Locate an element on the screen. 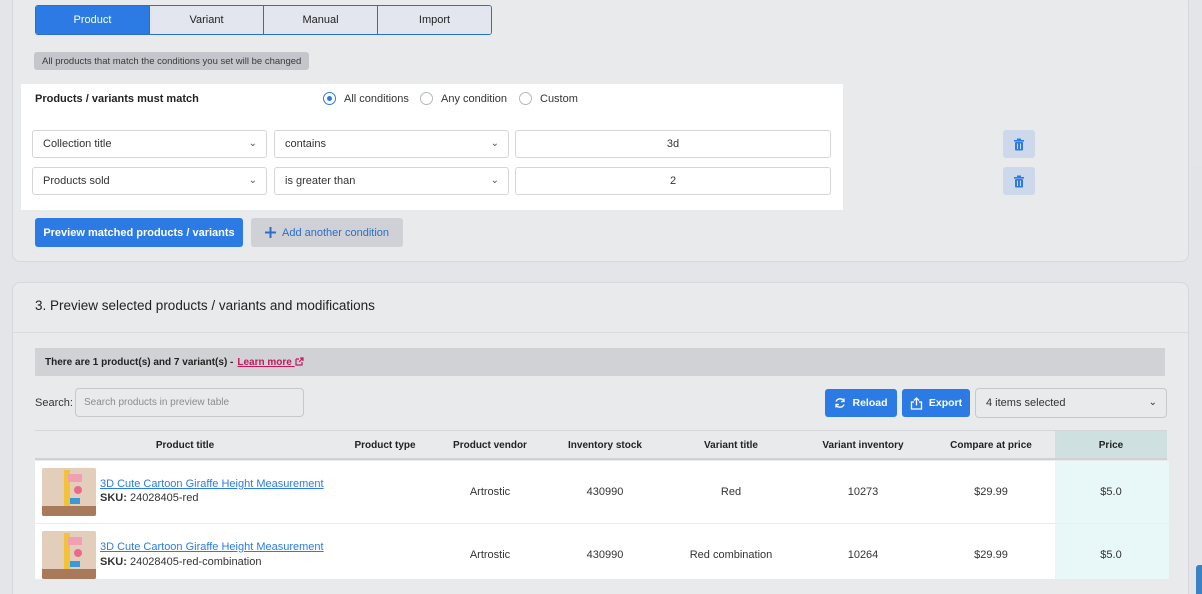  preview-matched-button: Preview matched products / variants is located at coordinates (139, 232).